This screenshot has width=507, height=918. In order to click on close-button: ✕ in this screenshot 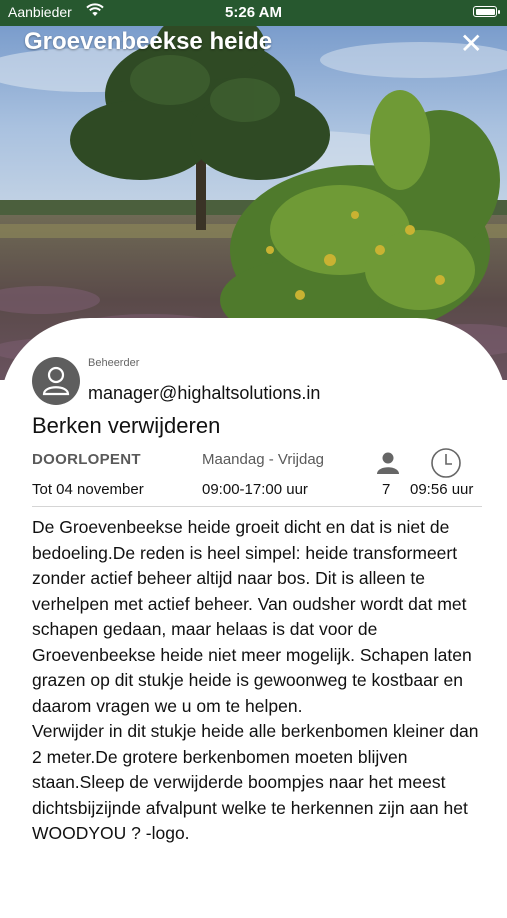, I will do `click(471, 44)`.